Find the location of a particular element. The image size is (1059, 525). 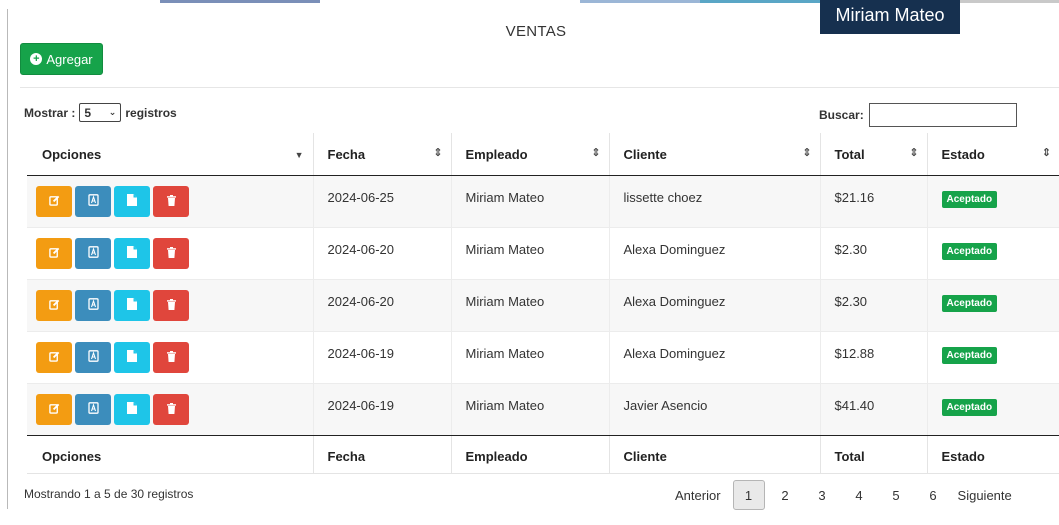

column-header-empleado: Empleado ⇕ is located at coordinates (529, 154).